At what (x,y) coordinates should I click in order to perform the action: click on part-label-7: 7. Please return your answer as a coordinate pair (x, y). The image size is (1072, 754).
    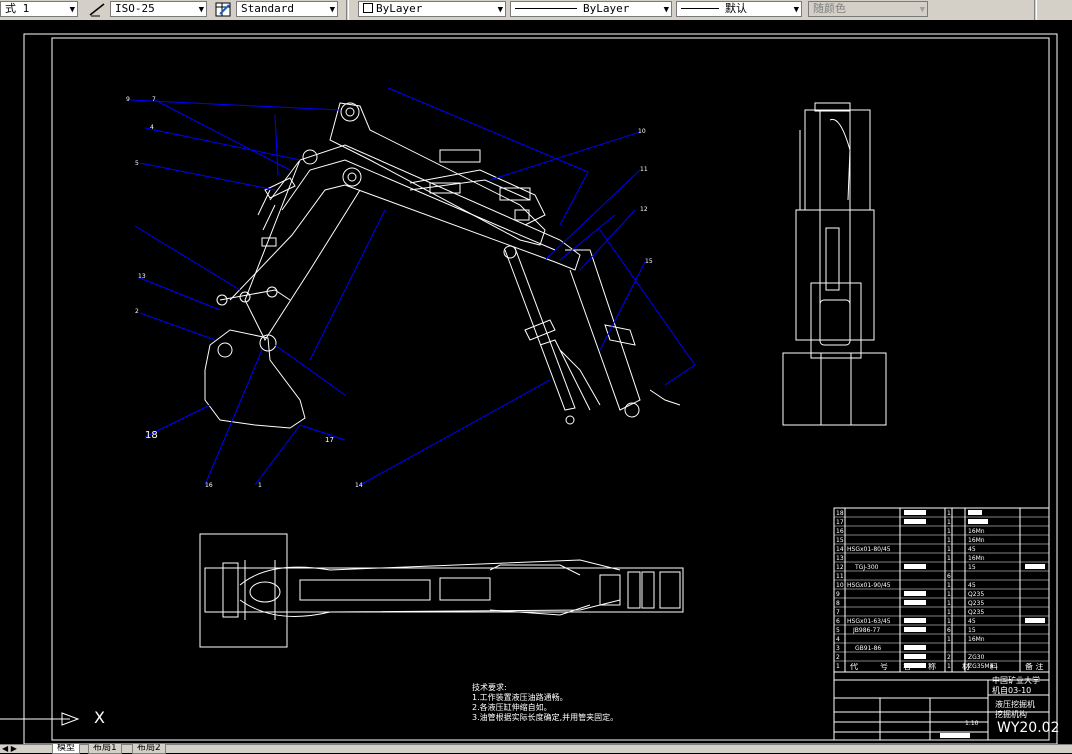
    Looking at the image, I should click on (154, 99).